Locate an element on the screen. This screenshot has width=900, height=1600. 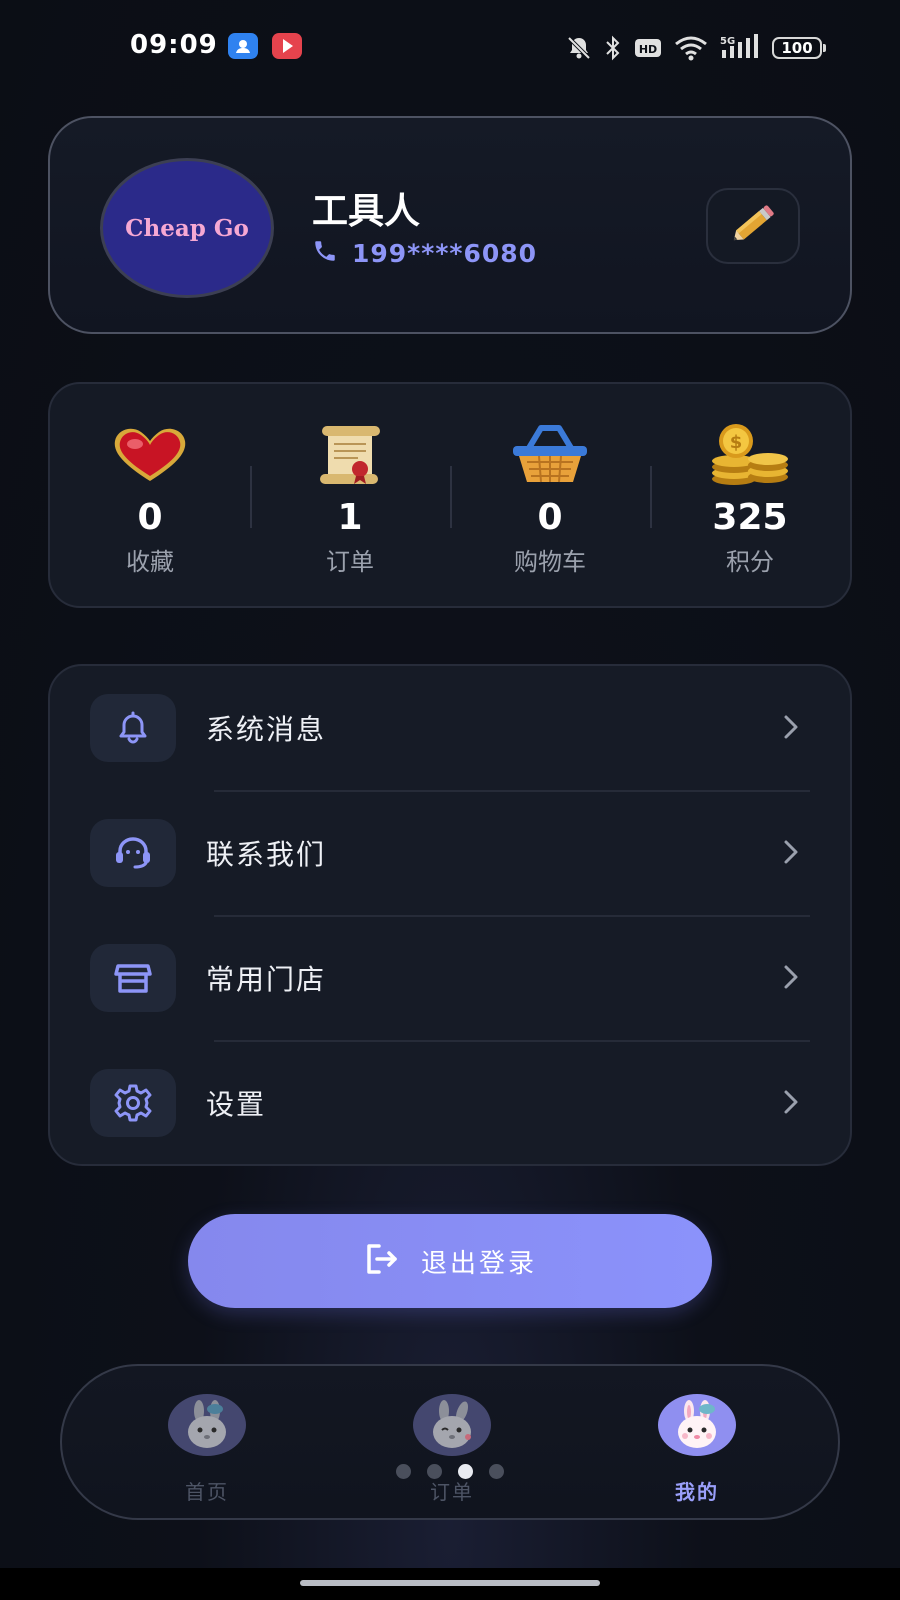
status-time: 09:09 is located at coordinates (174, 45).